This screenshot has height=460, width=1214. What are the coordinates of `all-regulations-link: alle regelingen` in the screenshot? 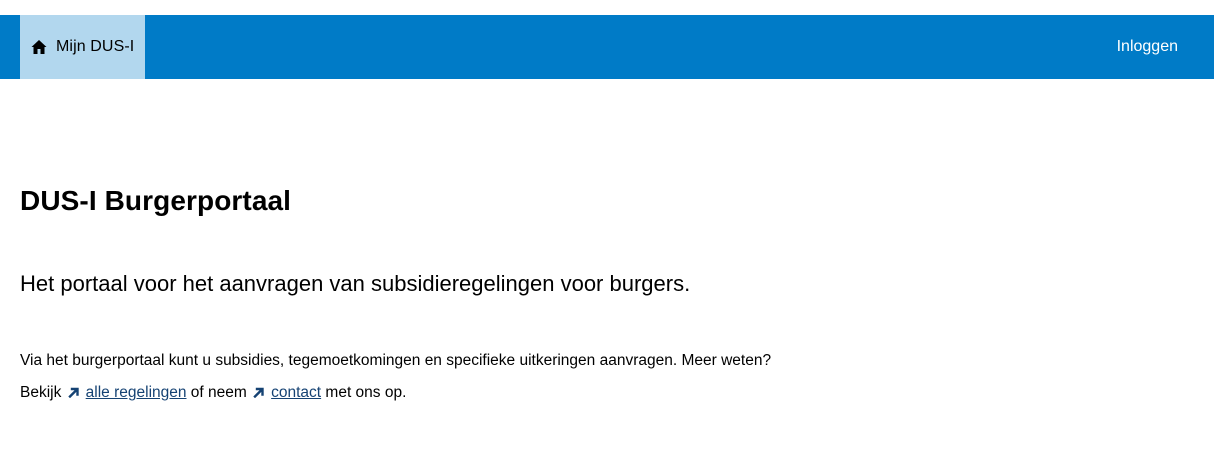 It's located at (136, 392).